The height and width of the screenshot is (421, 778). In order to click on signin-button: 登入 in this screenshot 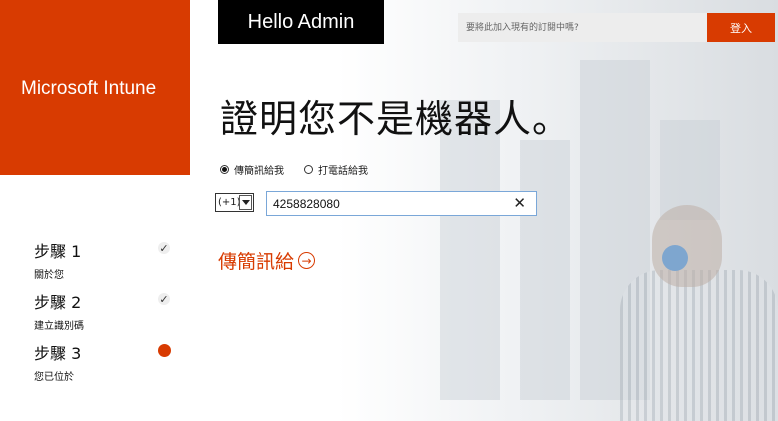, I will do `click(741, 27)`.